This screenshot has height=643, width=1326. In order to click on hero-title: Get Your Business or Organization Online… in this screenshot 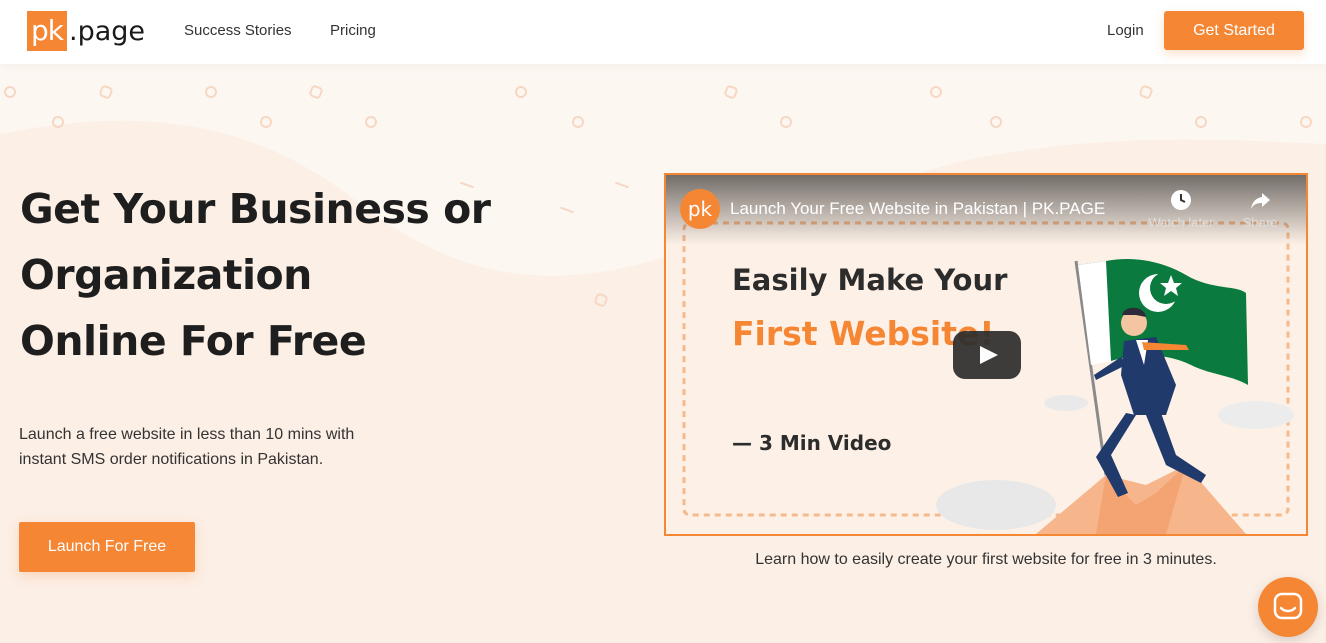, I will do `click(280, 275)`.